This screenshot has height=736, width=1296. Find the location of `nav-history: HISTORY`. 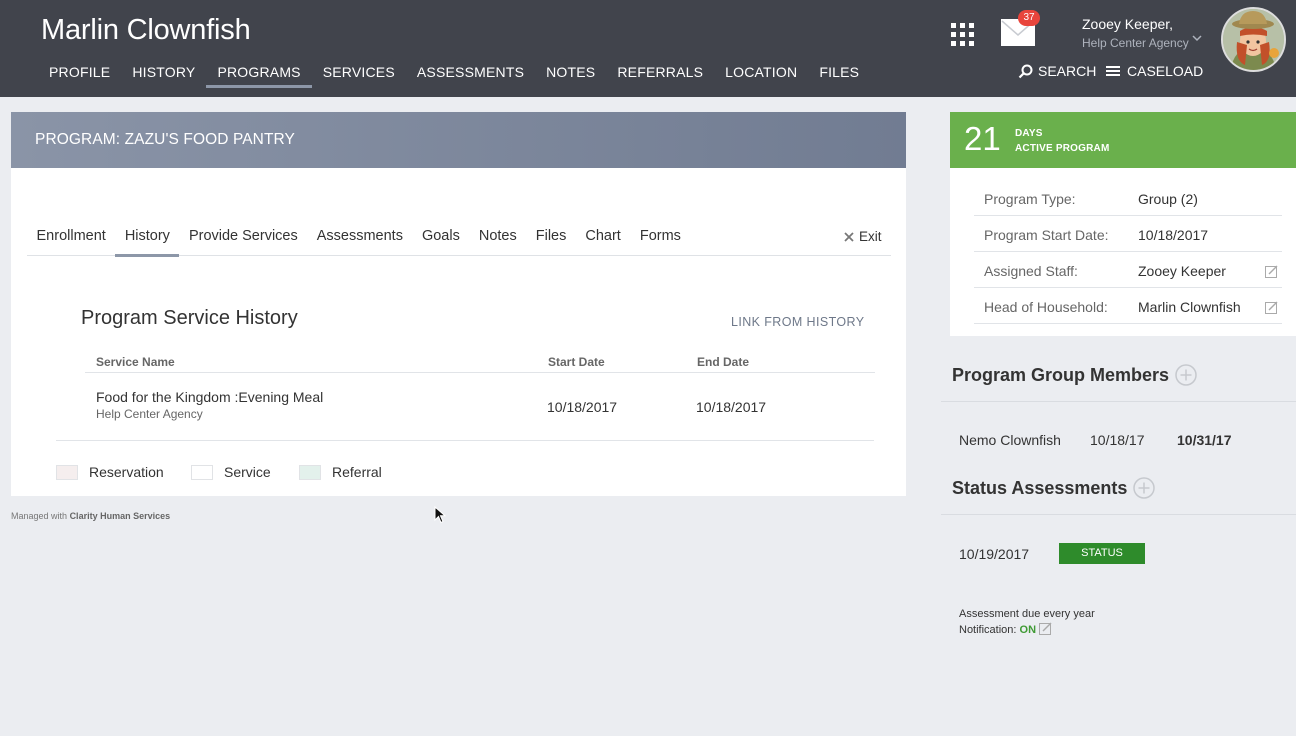

nav-history: HISTORY is located at coordinates (163, 77).